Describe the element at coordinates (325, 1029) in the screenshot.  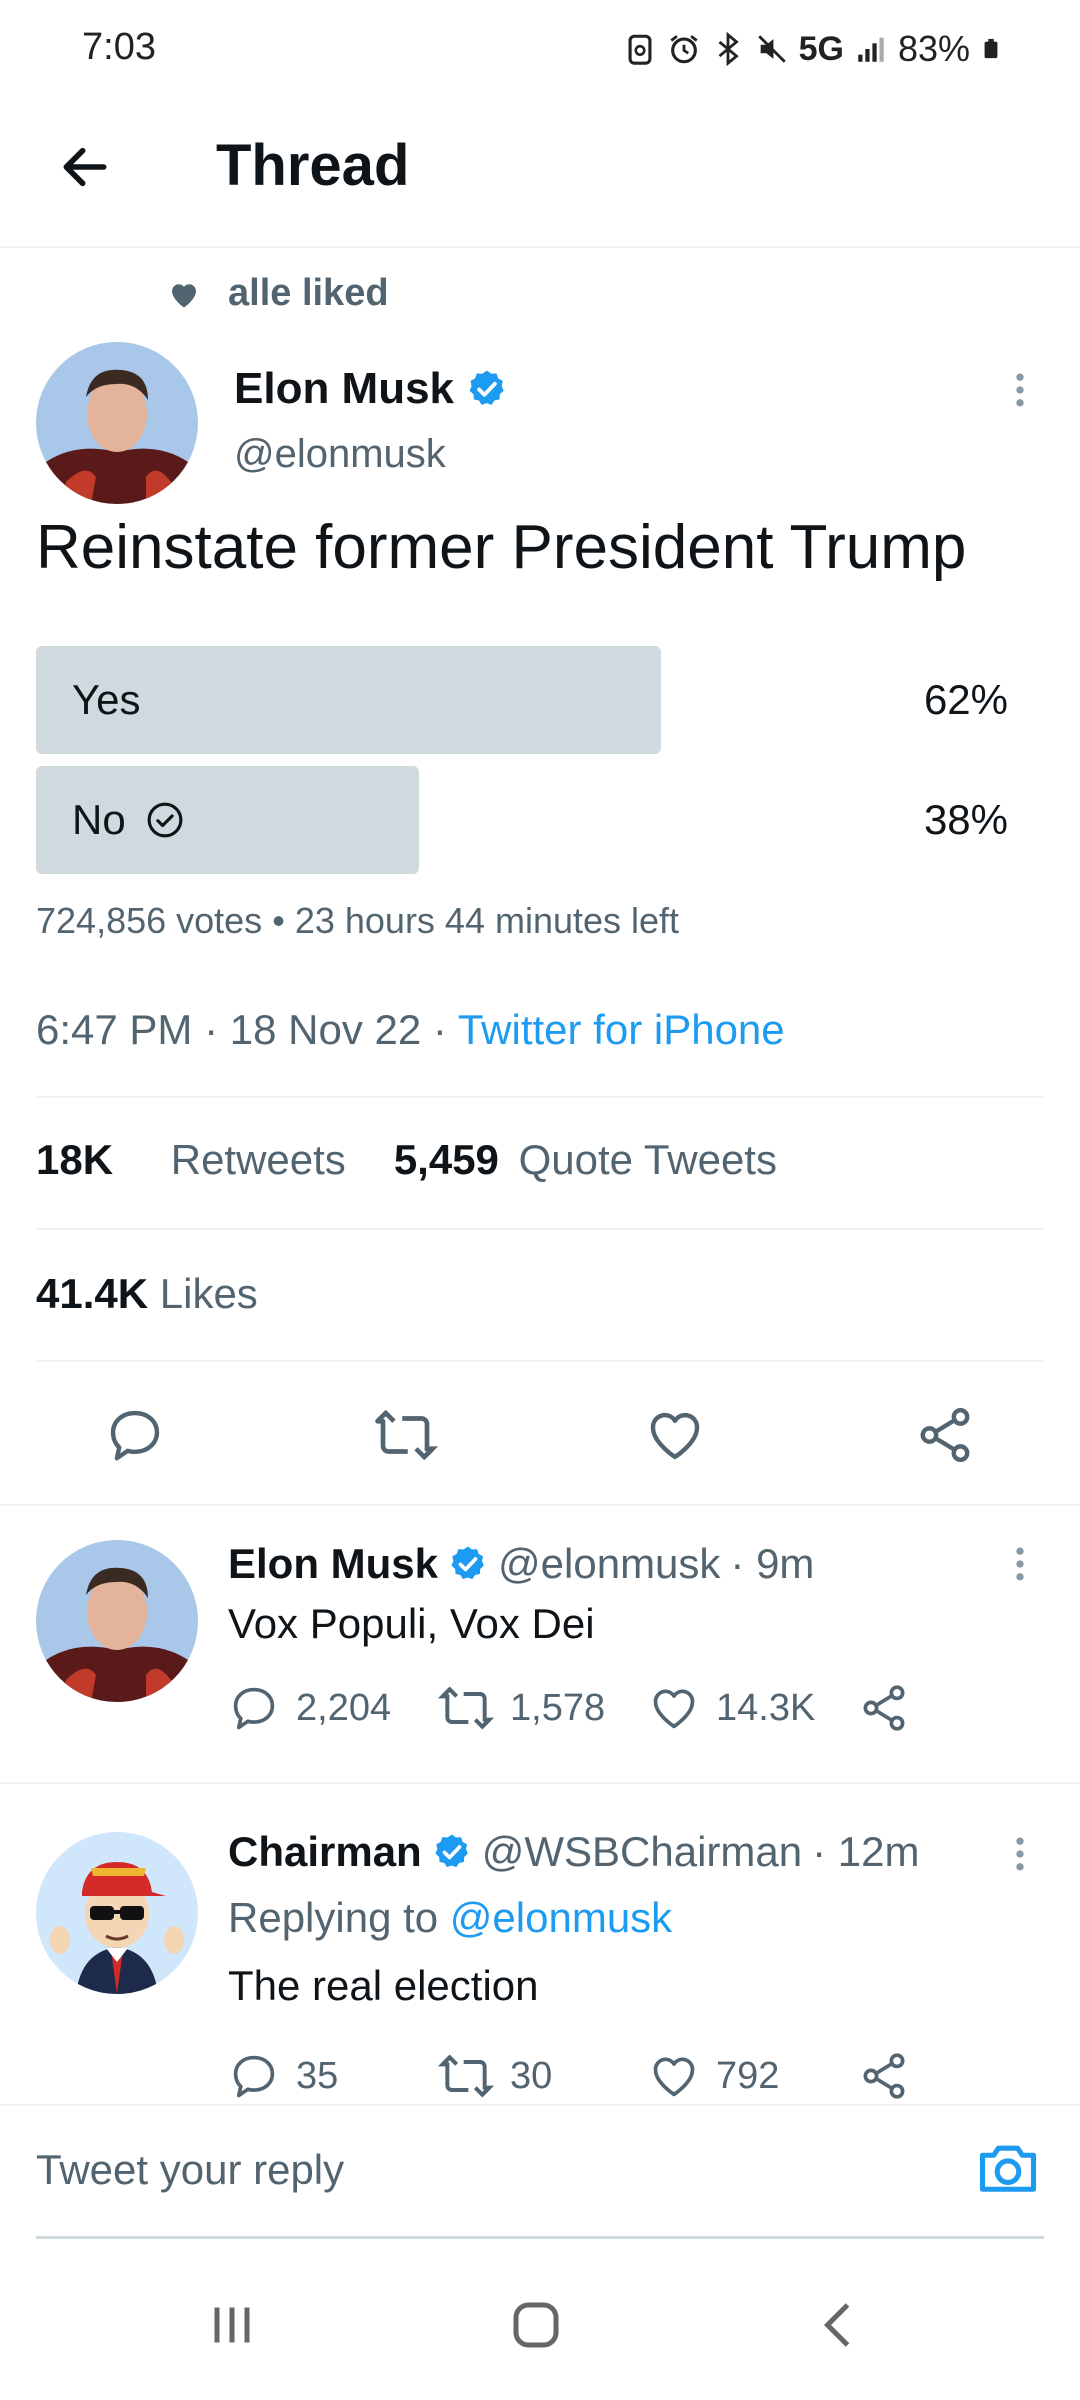
I see `tweet-date: 18 Nov 22` at that location.